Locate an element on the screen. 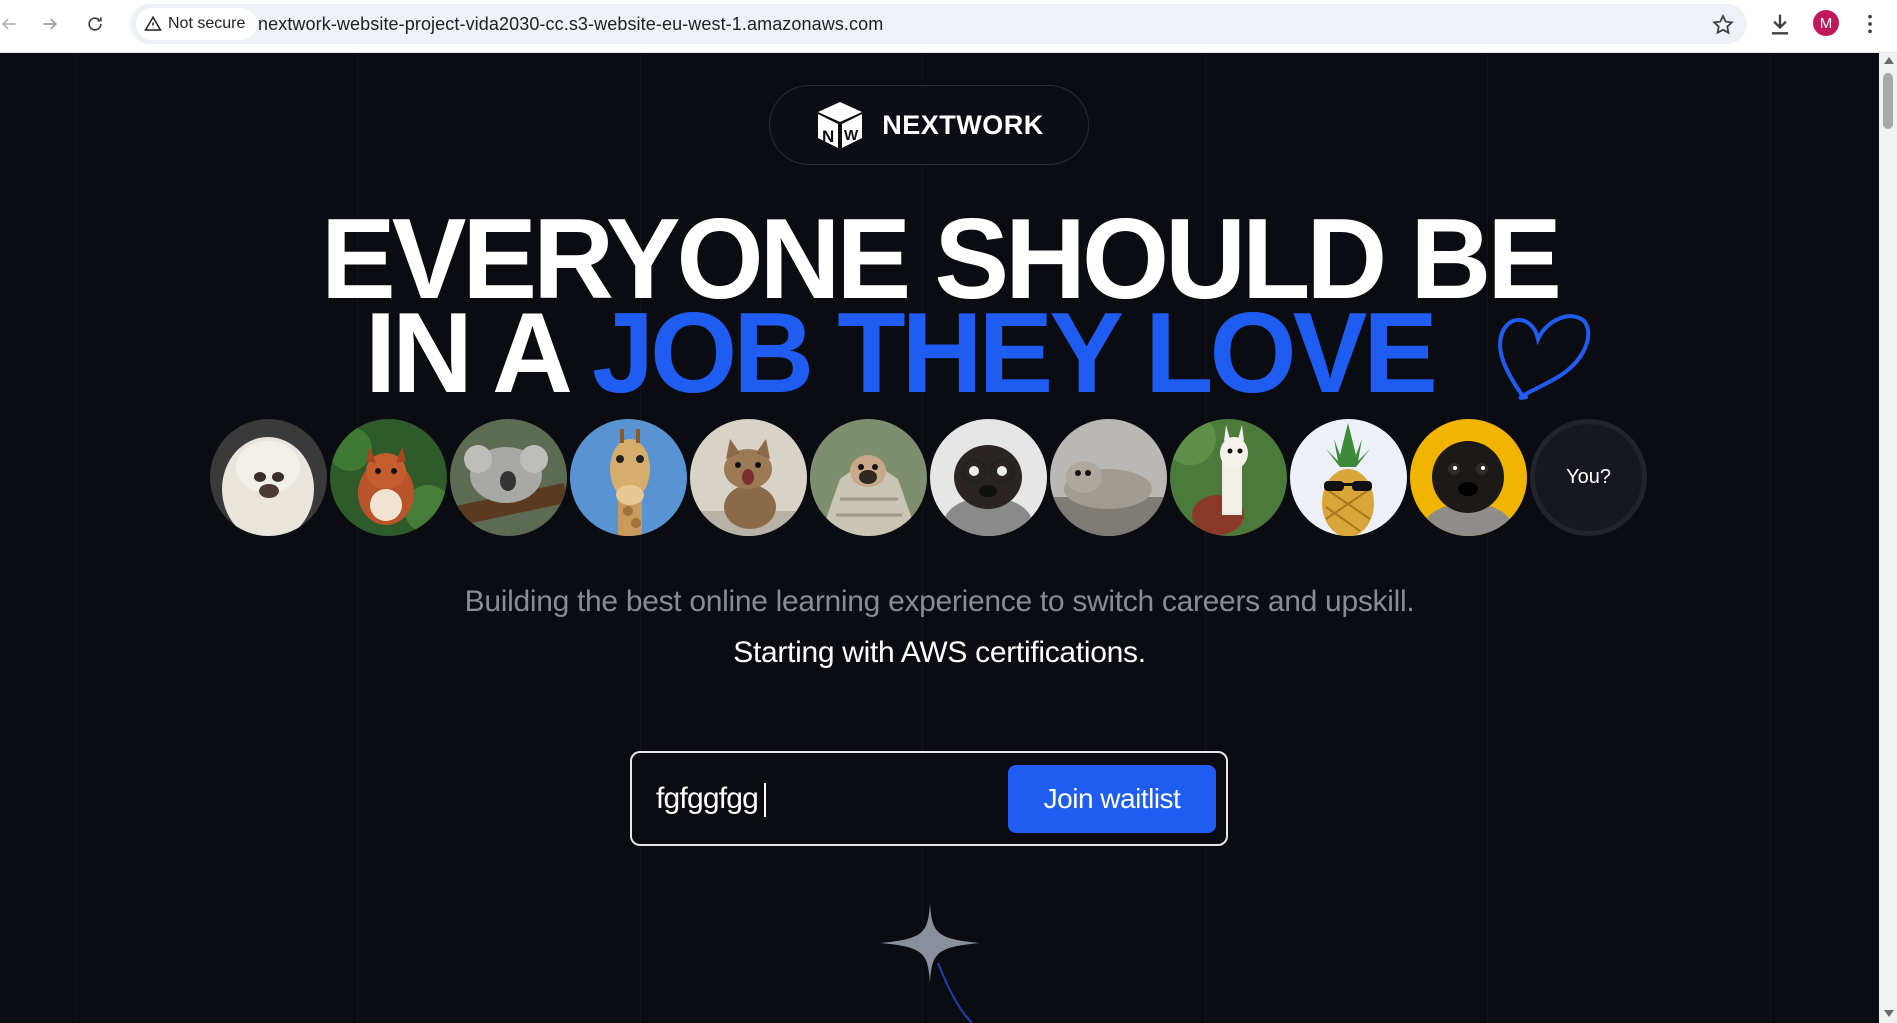  back-button is located at coordinates (12, 24).